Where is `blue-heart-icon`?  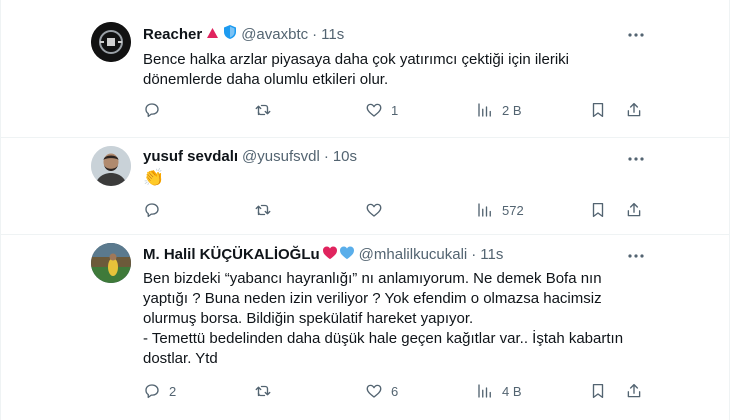 blue-heart-icon is located at coordinates (347, 254).